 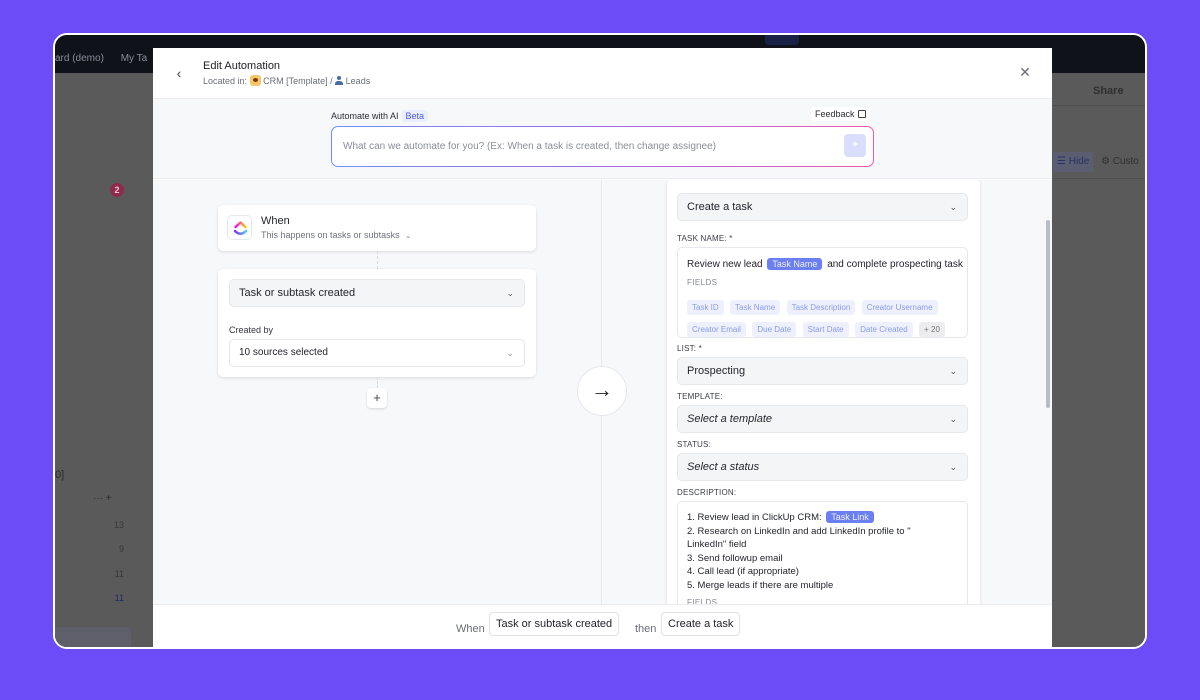 What do you see at coordinates (861, 114) in the screenshot?
I see `external-link-icon` at bounding box center [861, 114].